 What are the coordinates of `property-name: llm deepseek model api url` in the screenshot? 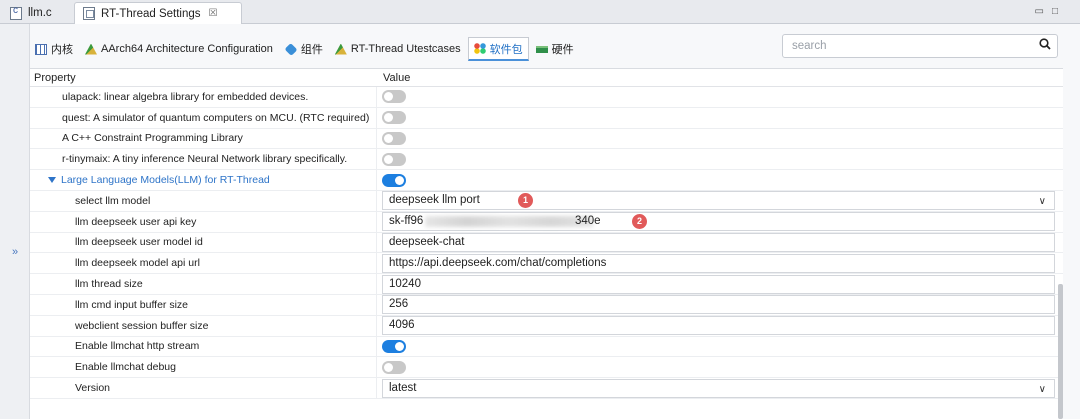 It's located at (203, 263).